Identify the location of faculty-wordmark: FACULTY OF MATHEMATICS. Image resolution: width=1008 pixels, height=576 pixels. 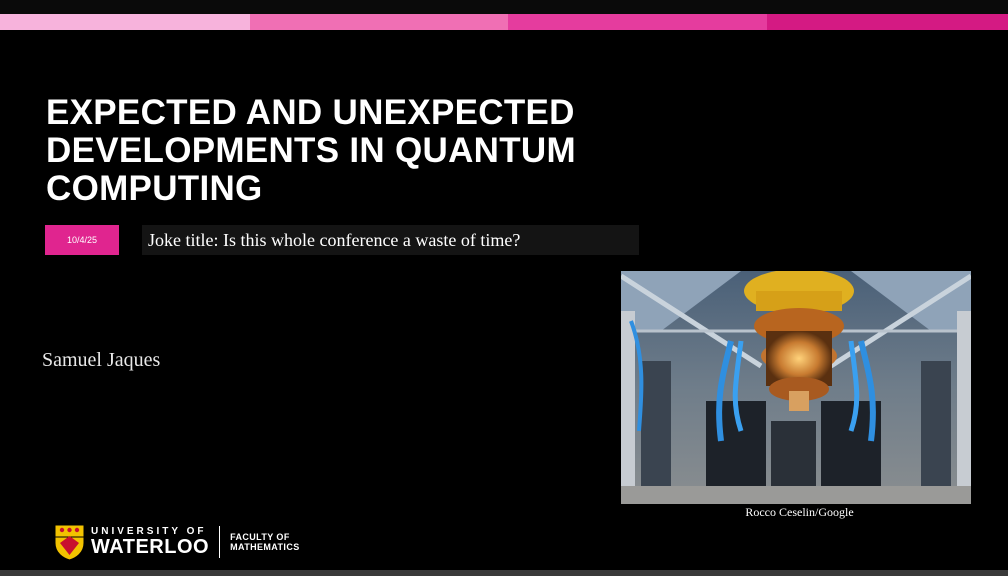
(265, 542).